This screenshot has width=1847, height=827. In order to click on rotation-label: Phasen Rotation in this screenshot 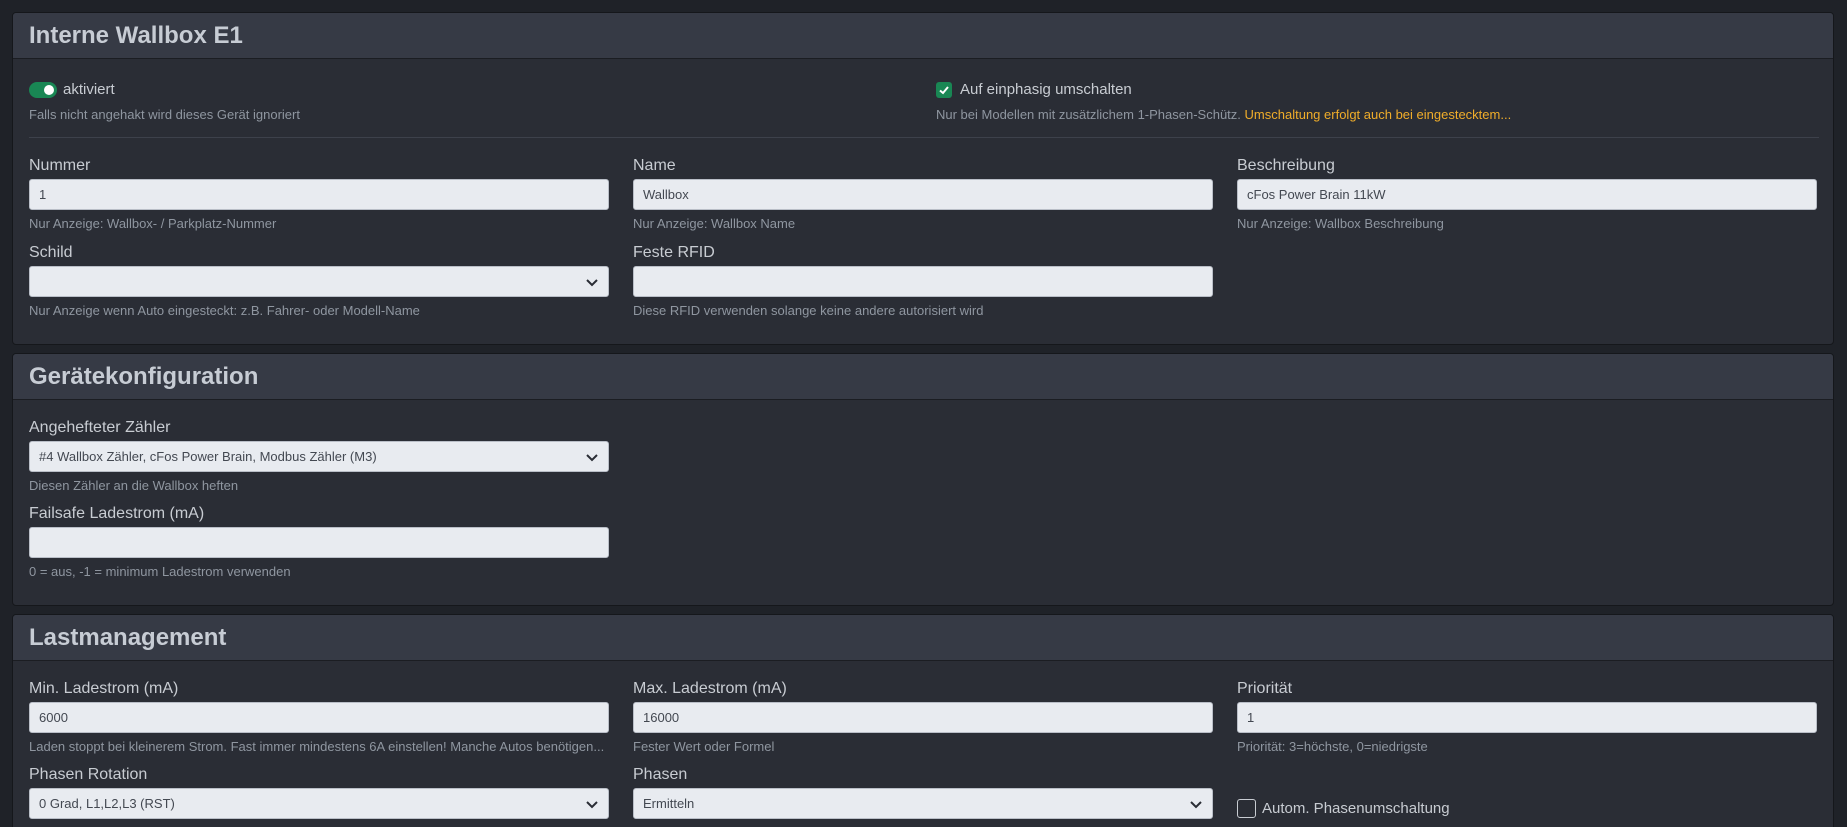, I will do `click(88, 774)`.